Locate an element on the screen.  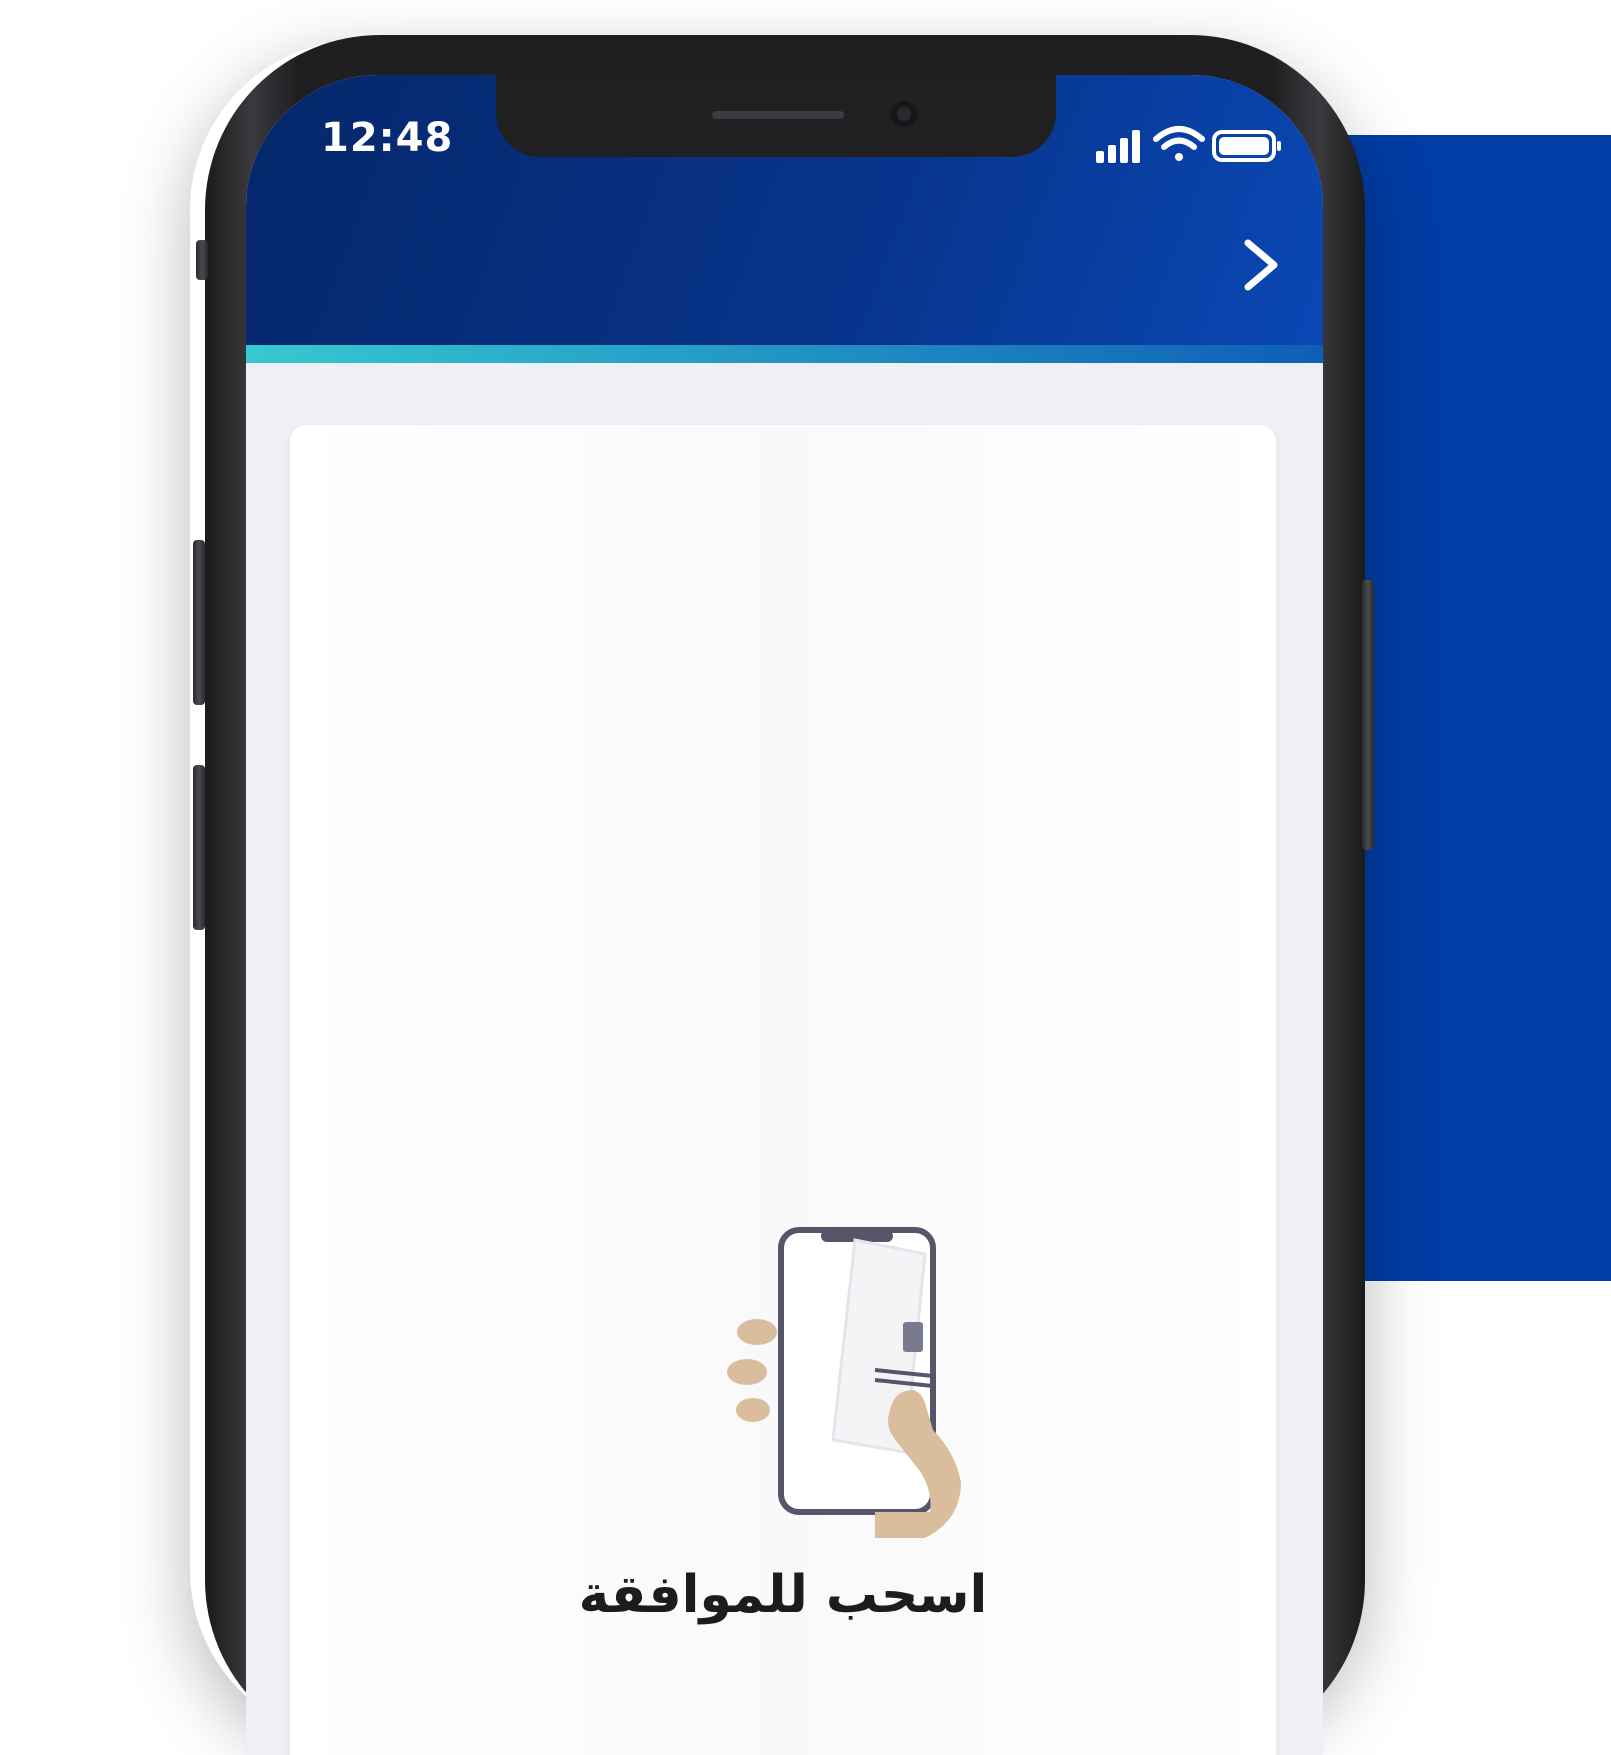
status-icons is located at coordinates (1188, 144).